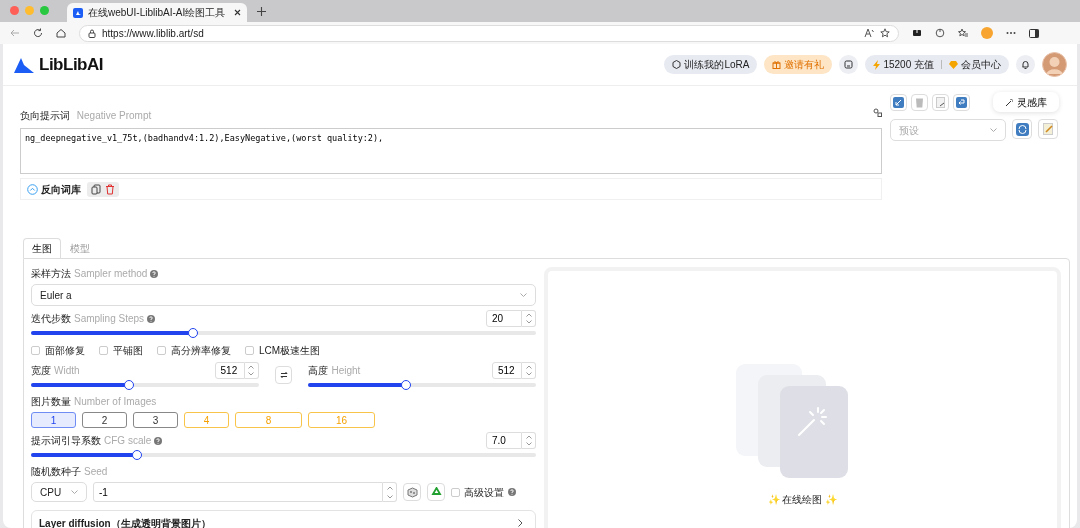 Image resolution: width=1080 pixels, height=528 pixels. I want to click on lock-icon, so click(92, 33).